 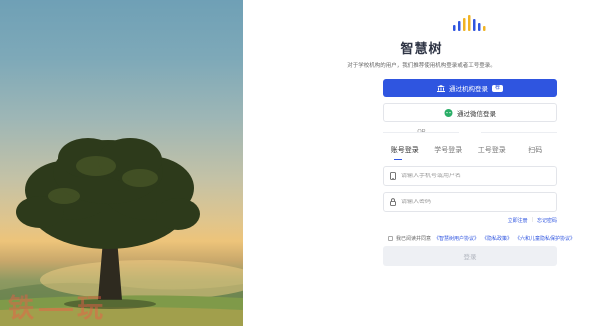 What do you see at coordinates (492, 152) in the screenshot?
I see `tab-staff-id: 工号登录` at bounding box center [492, 152].